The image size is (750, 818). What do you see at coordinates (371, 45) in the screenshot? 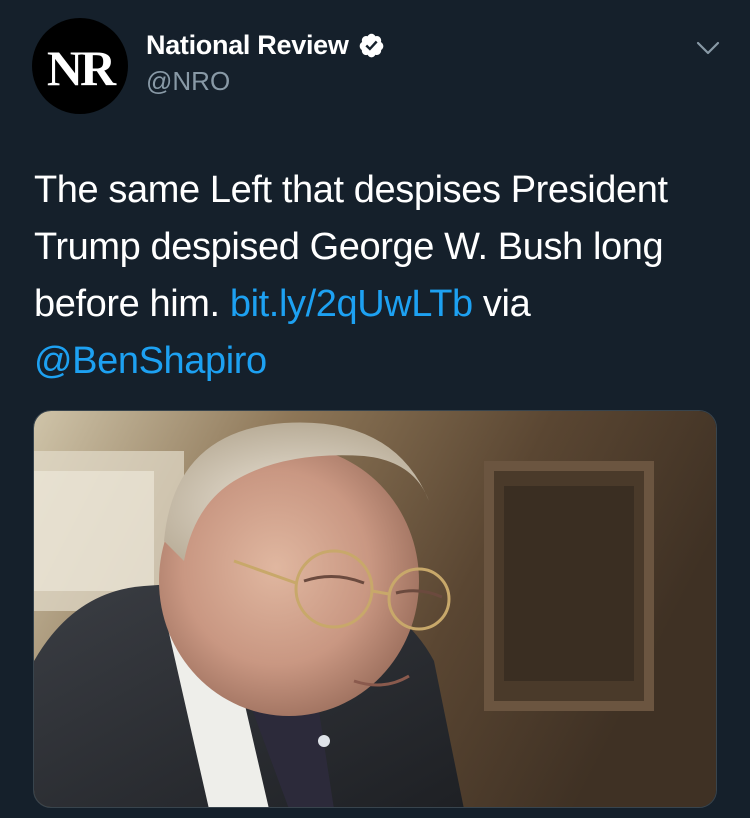
I see `verified-badge-icon` at bounding box center [371, 45].